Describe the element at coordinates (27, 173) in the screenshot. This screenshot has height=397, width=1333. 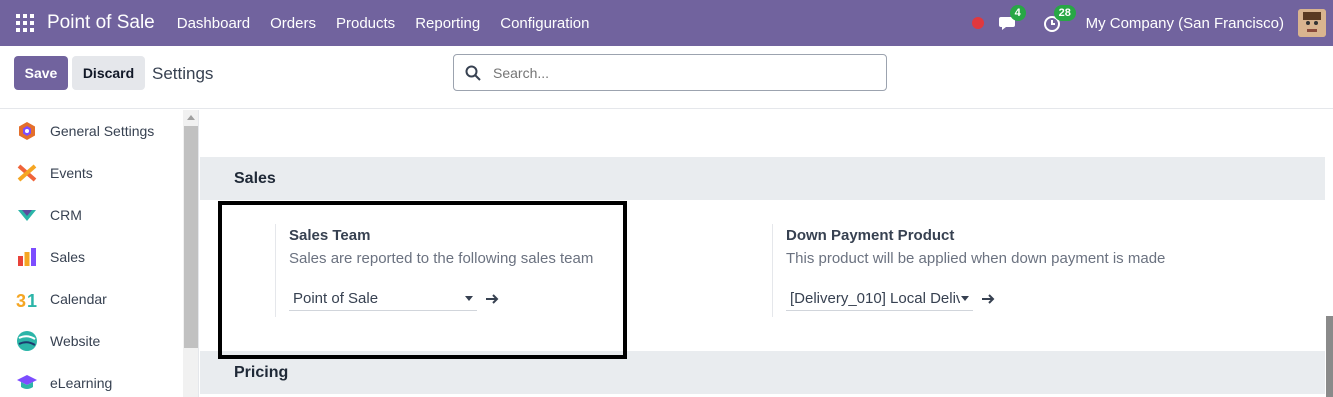
I see `events-icon` at that location.